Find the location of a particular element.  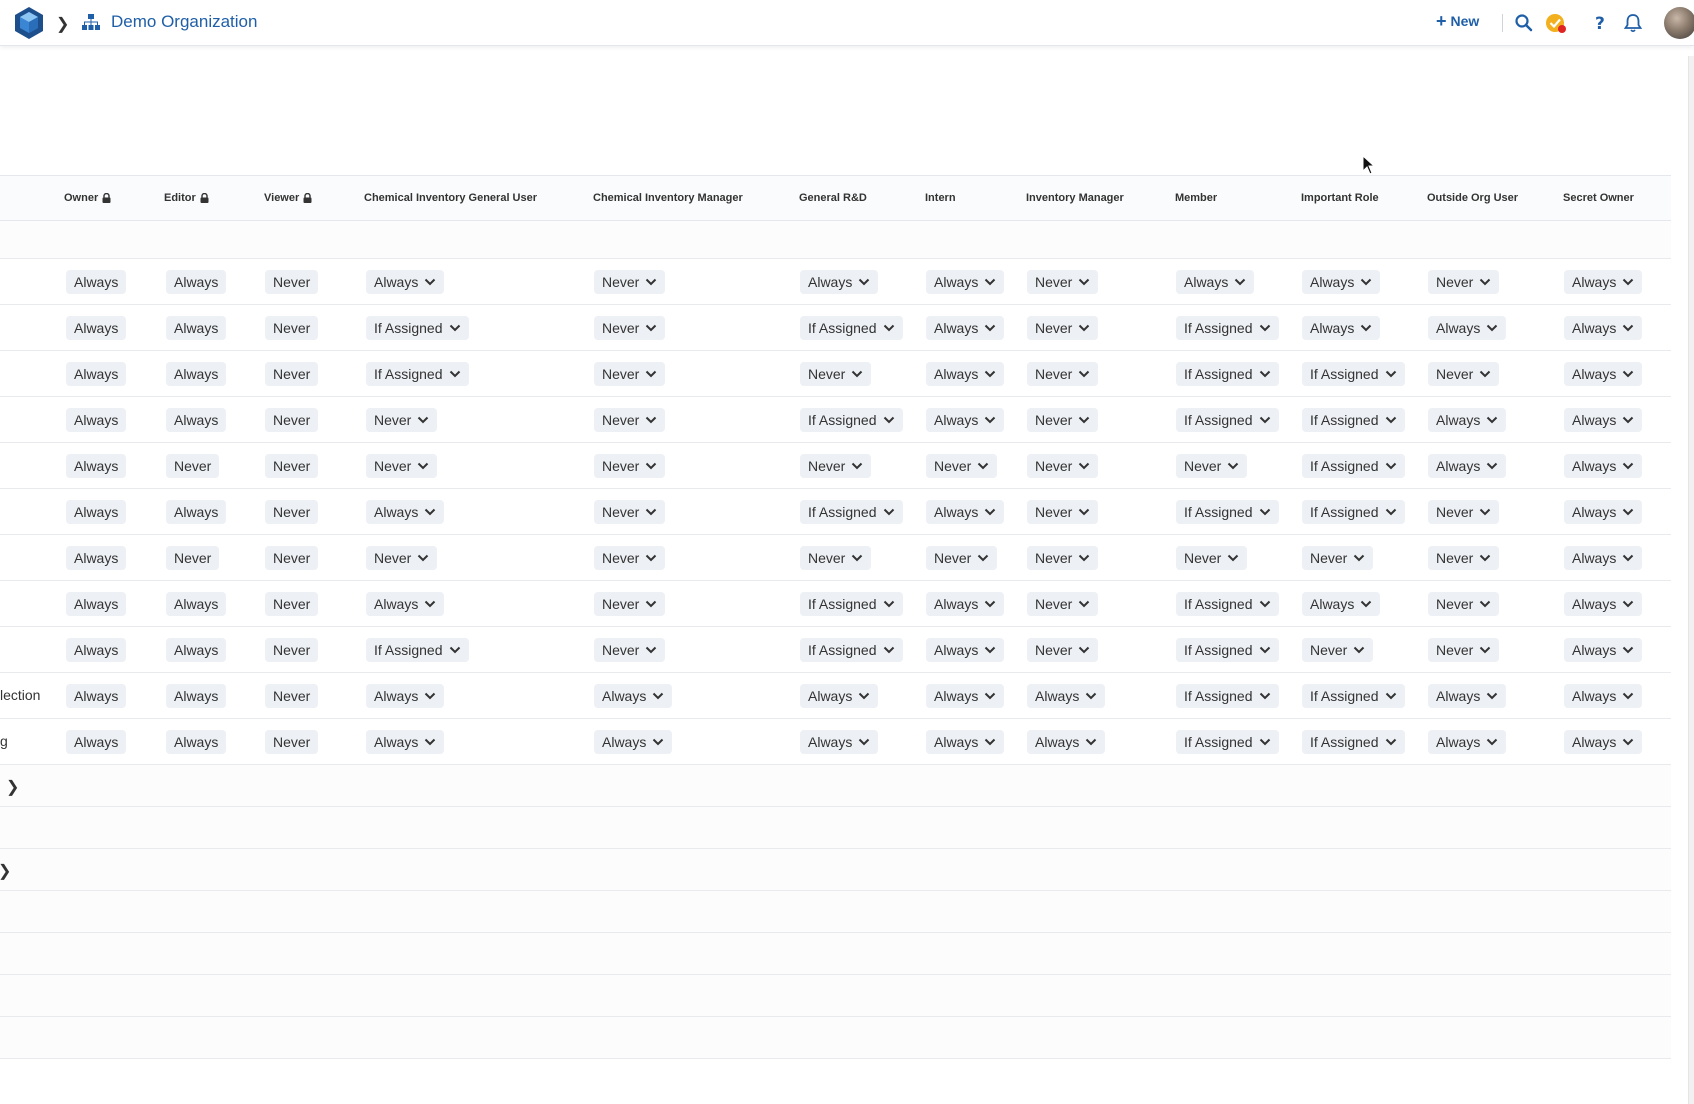

app-logo-icon is located at coordinates (29, 23).